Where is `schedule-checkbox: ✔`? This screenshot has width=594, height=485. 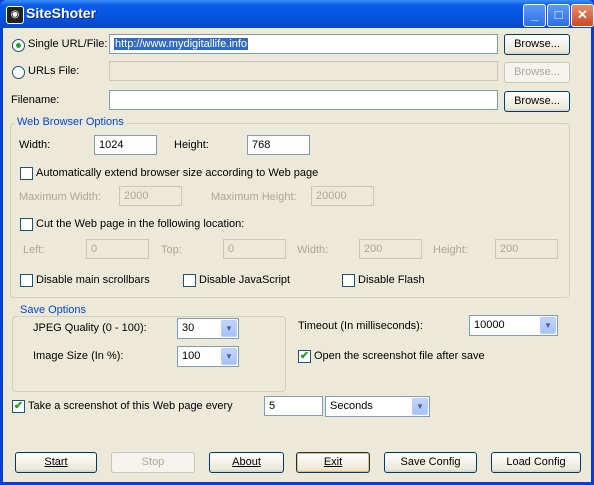
schedule-checkbox: ✔ is located at coordinates (18, 406).